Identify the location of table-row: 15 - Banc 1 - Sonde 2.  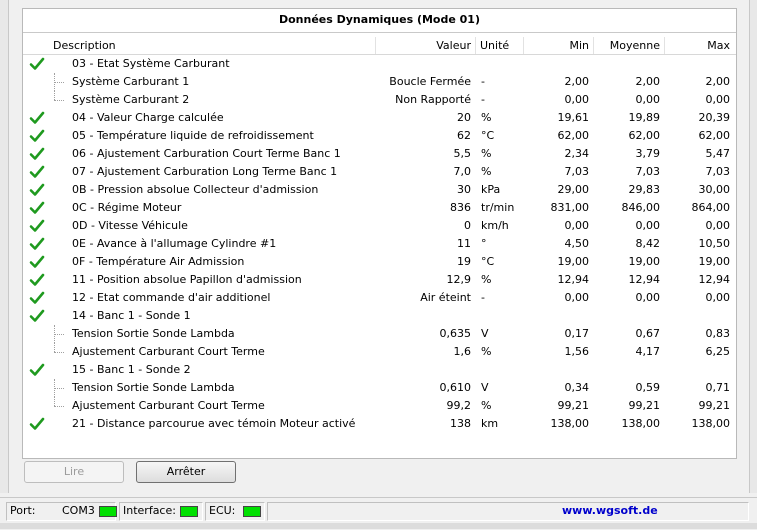
(379, 370).